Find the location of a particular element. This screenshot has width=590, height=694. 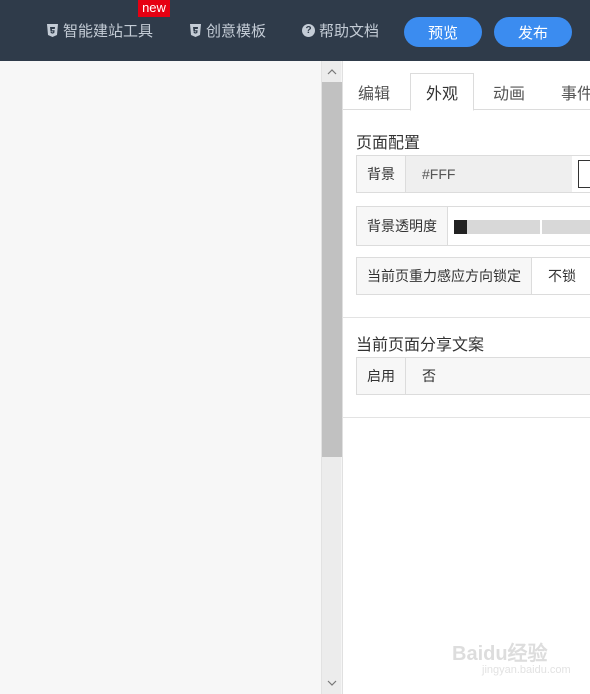

canvas-scrollbar is located at coordinates (331, 377).